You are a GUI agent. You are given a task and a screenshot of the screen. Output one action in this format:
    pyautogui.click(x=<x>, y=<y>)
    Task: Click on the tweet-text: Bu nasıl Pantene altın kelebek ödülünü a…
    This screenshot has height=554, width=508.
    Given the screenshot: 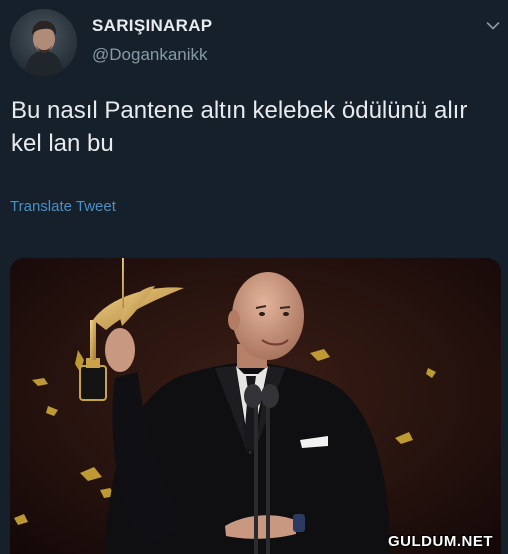 What is the action you would take?
    pyautogui.click(x=239, y=127)
    